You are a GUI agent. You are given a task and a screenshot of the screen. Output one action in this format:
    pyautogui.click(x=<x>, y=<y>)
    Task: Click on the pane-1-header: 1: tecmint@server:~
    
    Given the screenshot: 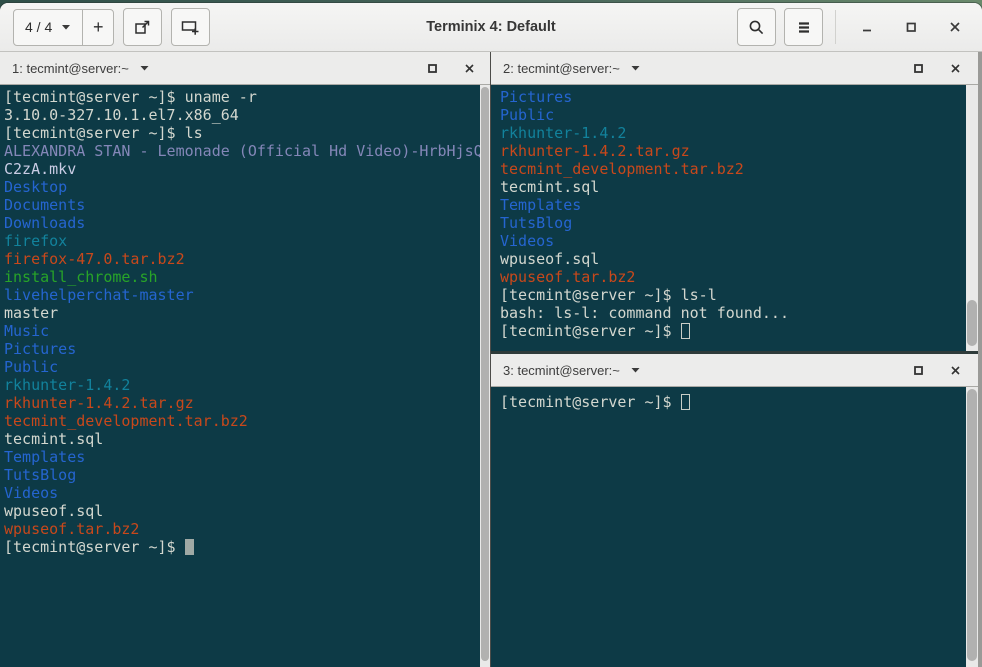 What is the action you would take?
    pyautogui.click(x=245, y=68)
    